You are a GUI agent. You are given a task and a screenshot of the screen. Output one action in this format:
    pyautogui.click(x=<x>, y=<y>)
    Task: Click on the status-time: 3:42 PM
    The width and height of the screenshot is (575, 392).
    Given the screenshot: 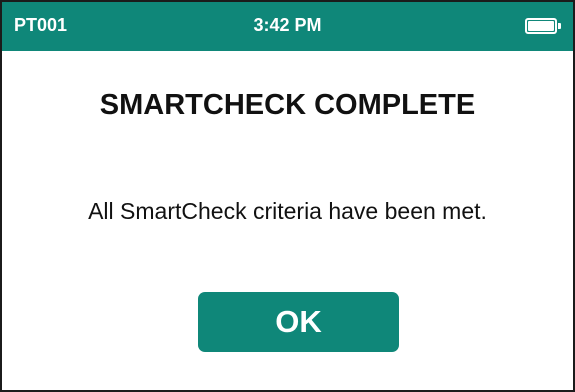 What is the action you would take?
    pyautogui.click(x=287, y=25)
    